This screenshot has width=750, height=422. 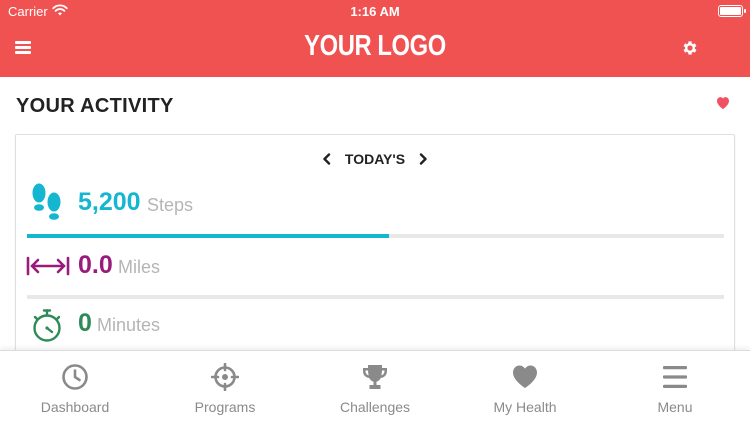 I want to click on battery-icon, so click(x=732, y=11).